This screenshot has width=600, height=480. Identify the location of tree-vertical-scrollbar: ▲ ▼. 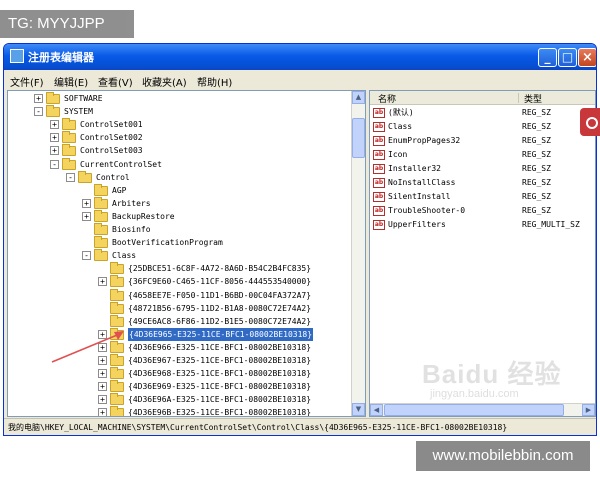
(358, 253).